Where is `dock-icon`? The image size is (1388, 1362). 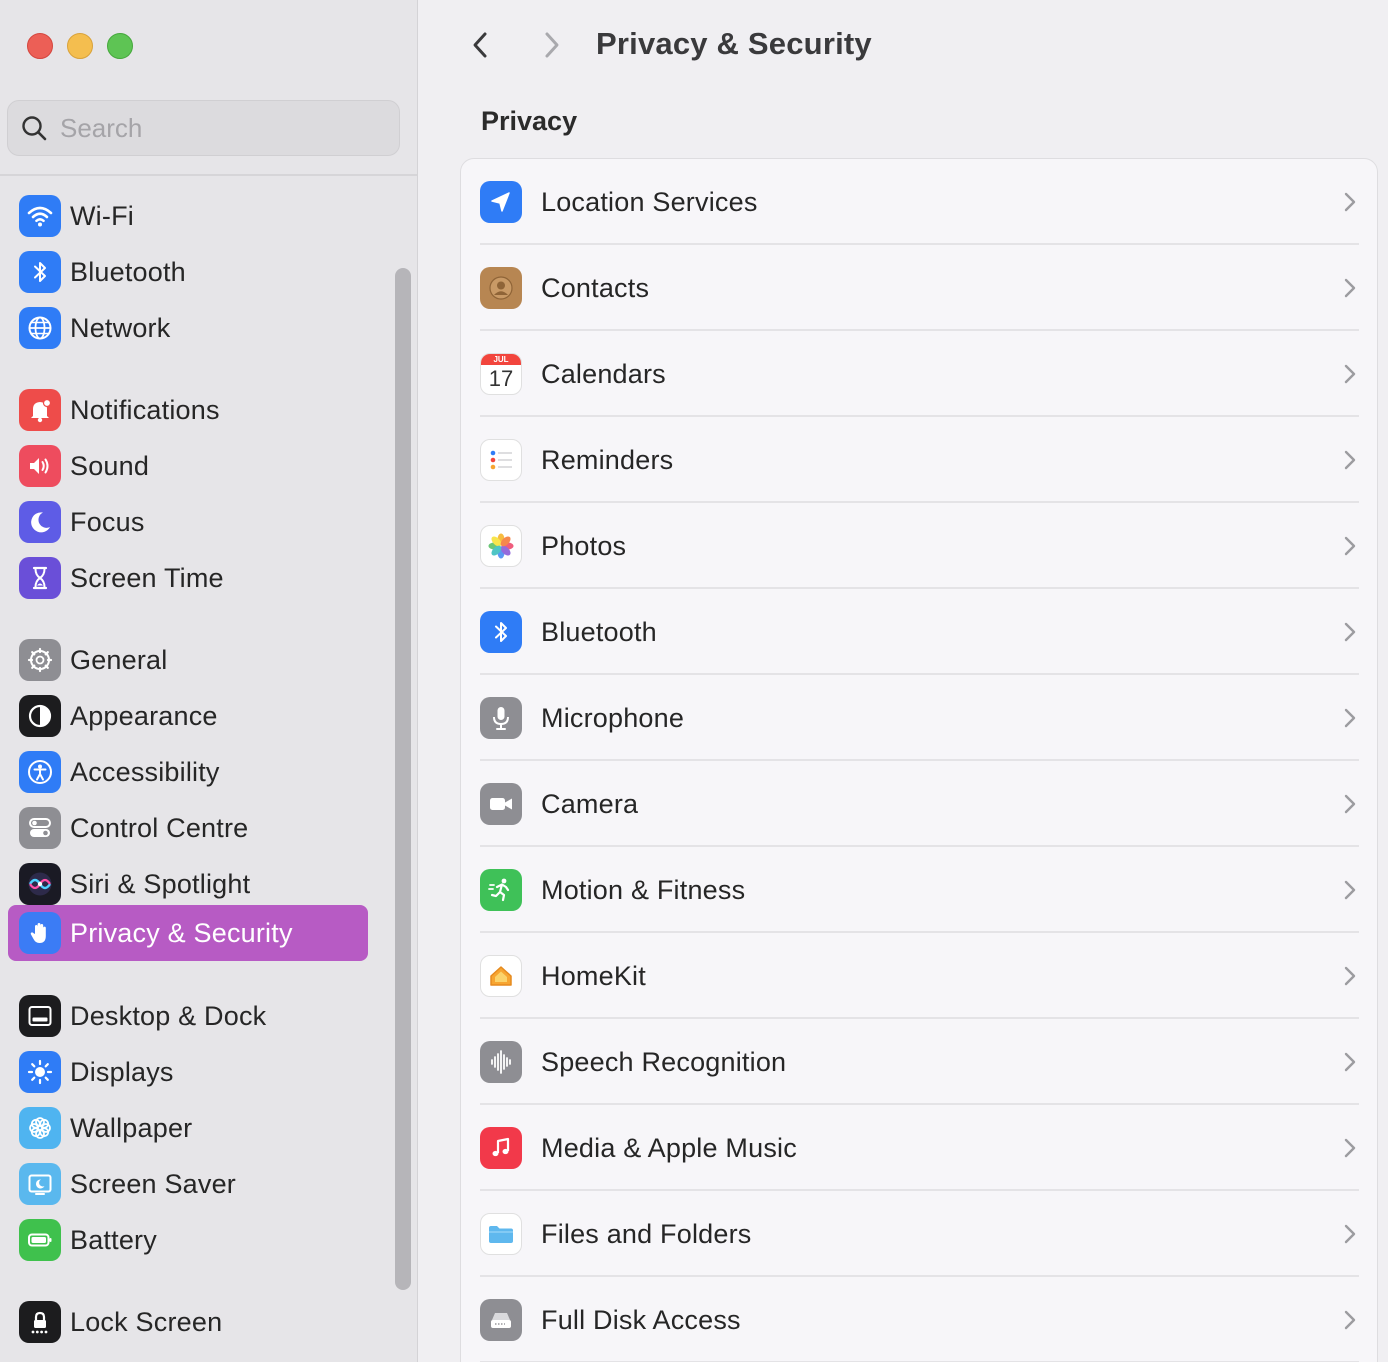 dock-icon is located at coordinates (40, 1016).